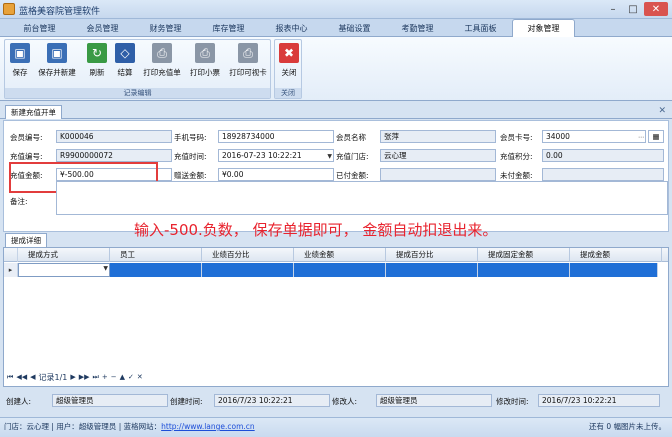  I want to click on print-recharge-button: ⎙ 打印充值单, so click(162, 63).